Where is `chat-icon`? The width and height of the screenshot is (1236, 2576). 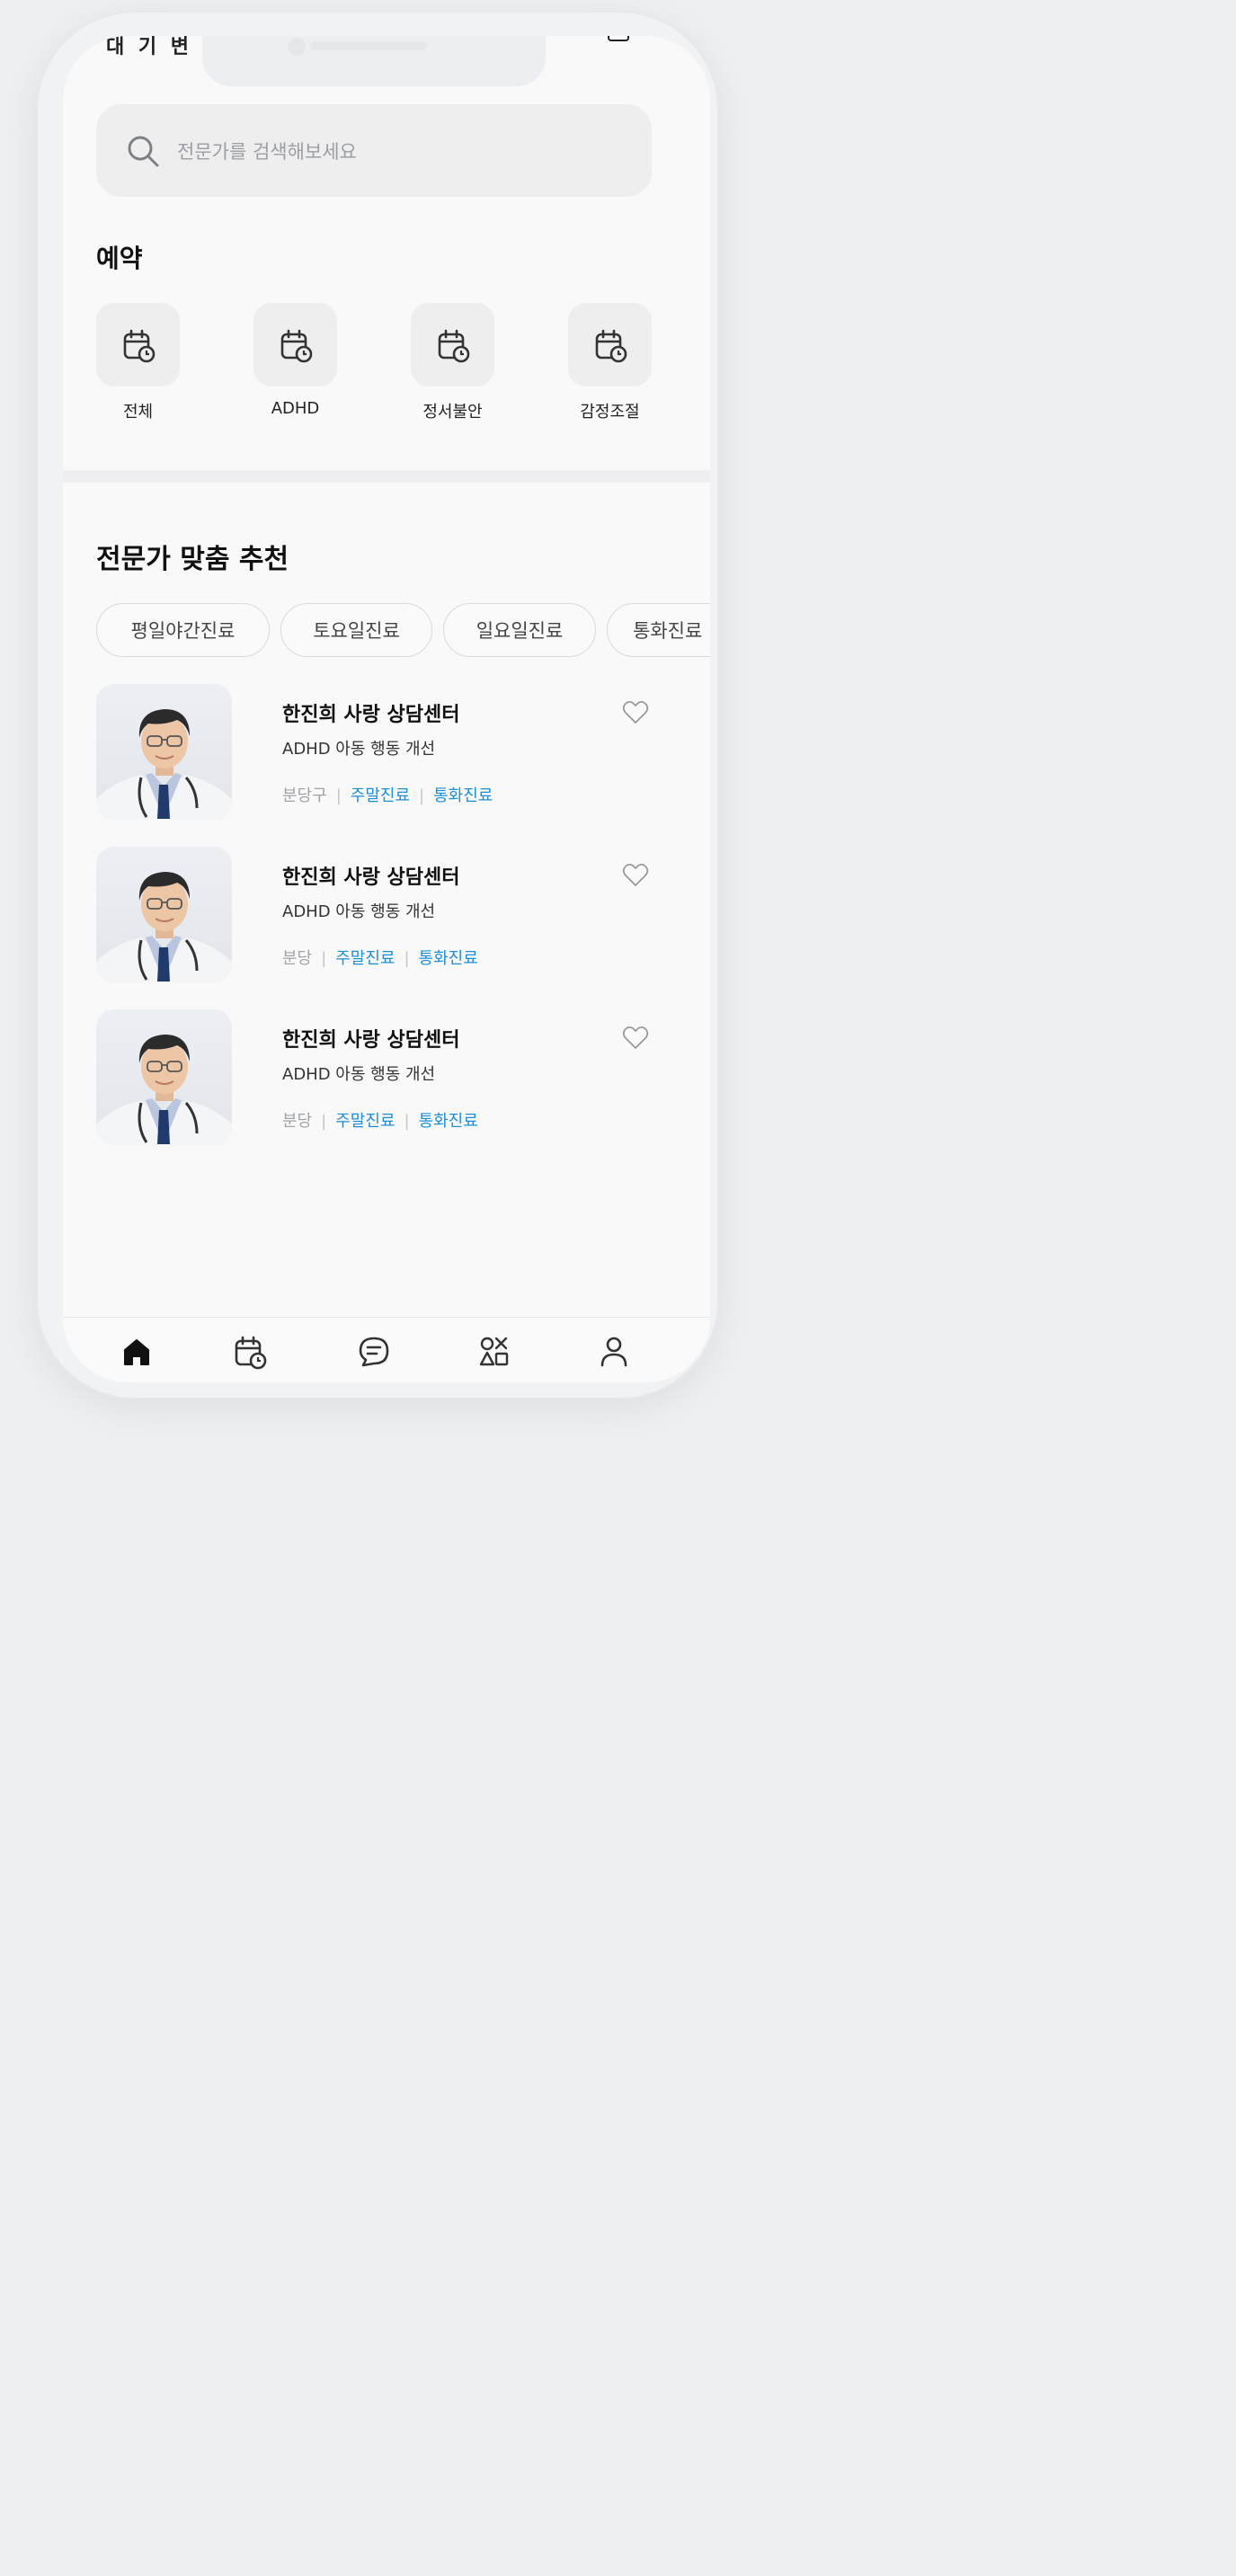
chat-icon is located at coordinates (374, 1352).